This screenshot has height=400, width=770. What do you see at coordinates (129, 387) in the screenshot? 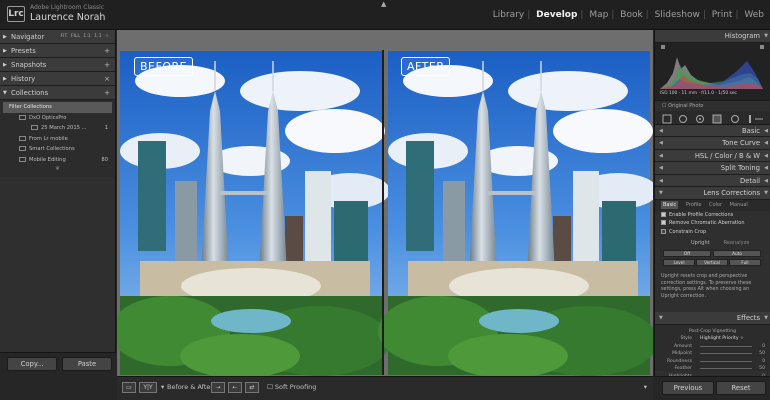
I see `loupe-view-icon: ▭` at bounding box center [129, 387].